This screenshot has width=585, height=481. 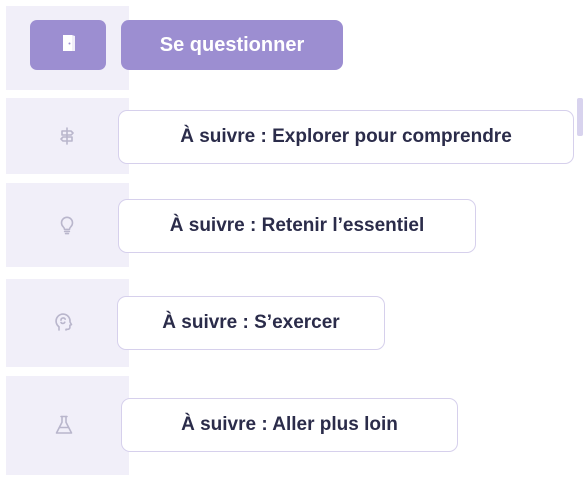 I want to click on step-label: À suivre : Explorer pour comprendre, so click(x=346, y=136).